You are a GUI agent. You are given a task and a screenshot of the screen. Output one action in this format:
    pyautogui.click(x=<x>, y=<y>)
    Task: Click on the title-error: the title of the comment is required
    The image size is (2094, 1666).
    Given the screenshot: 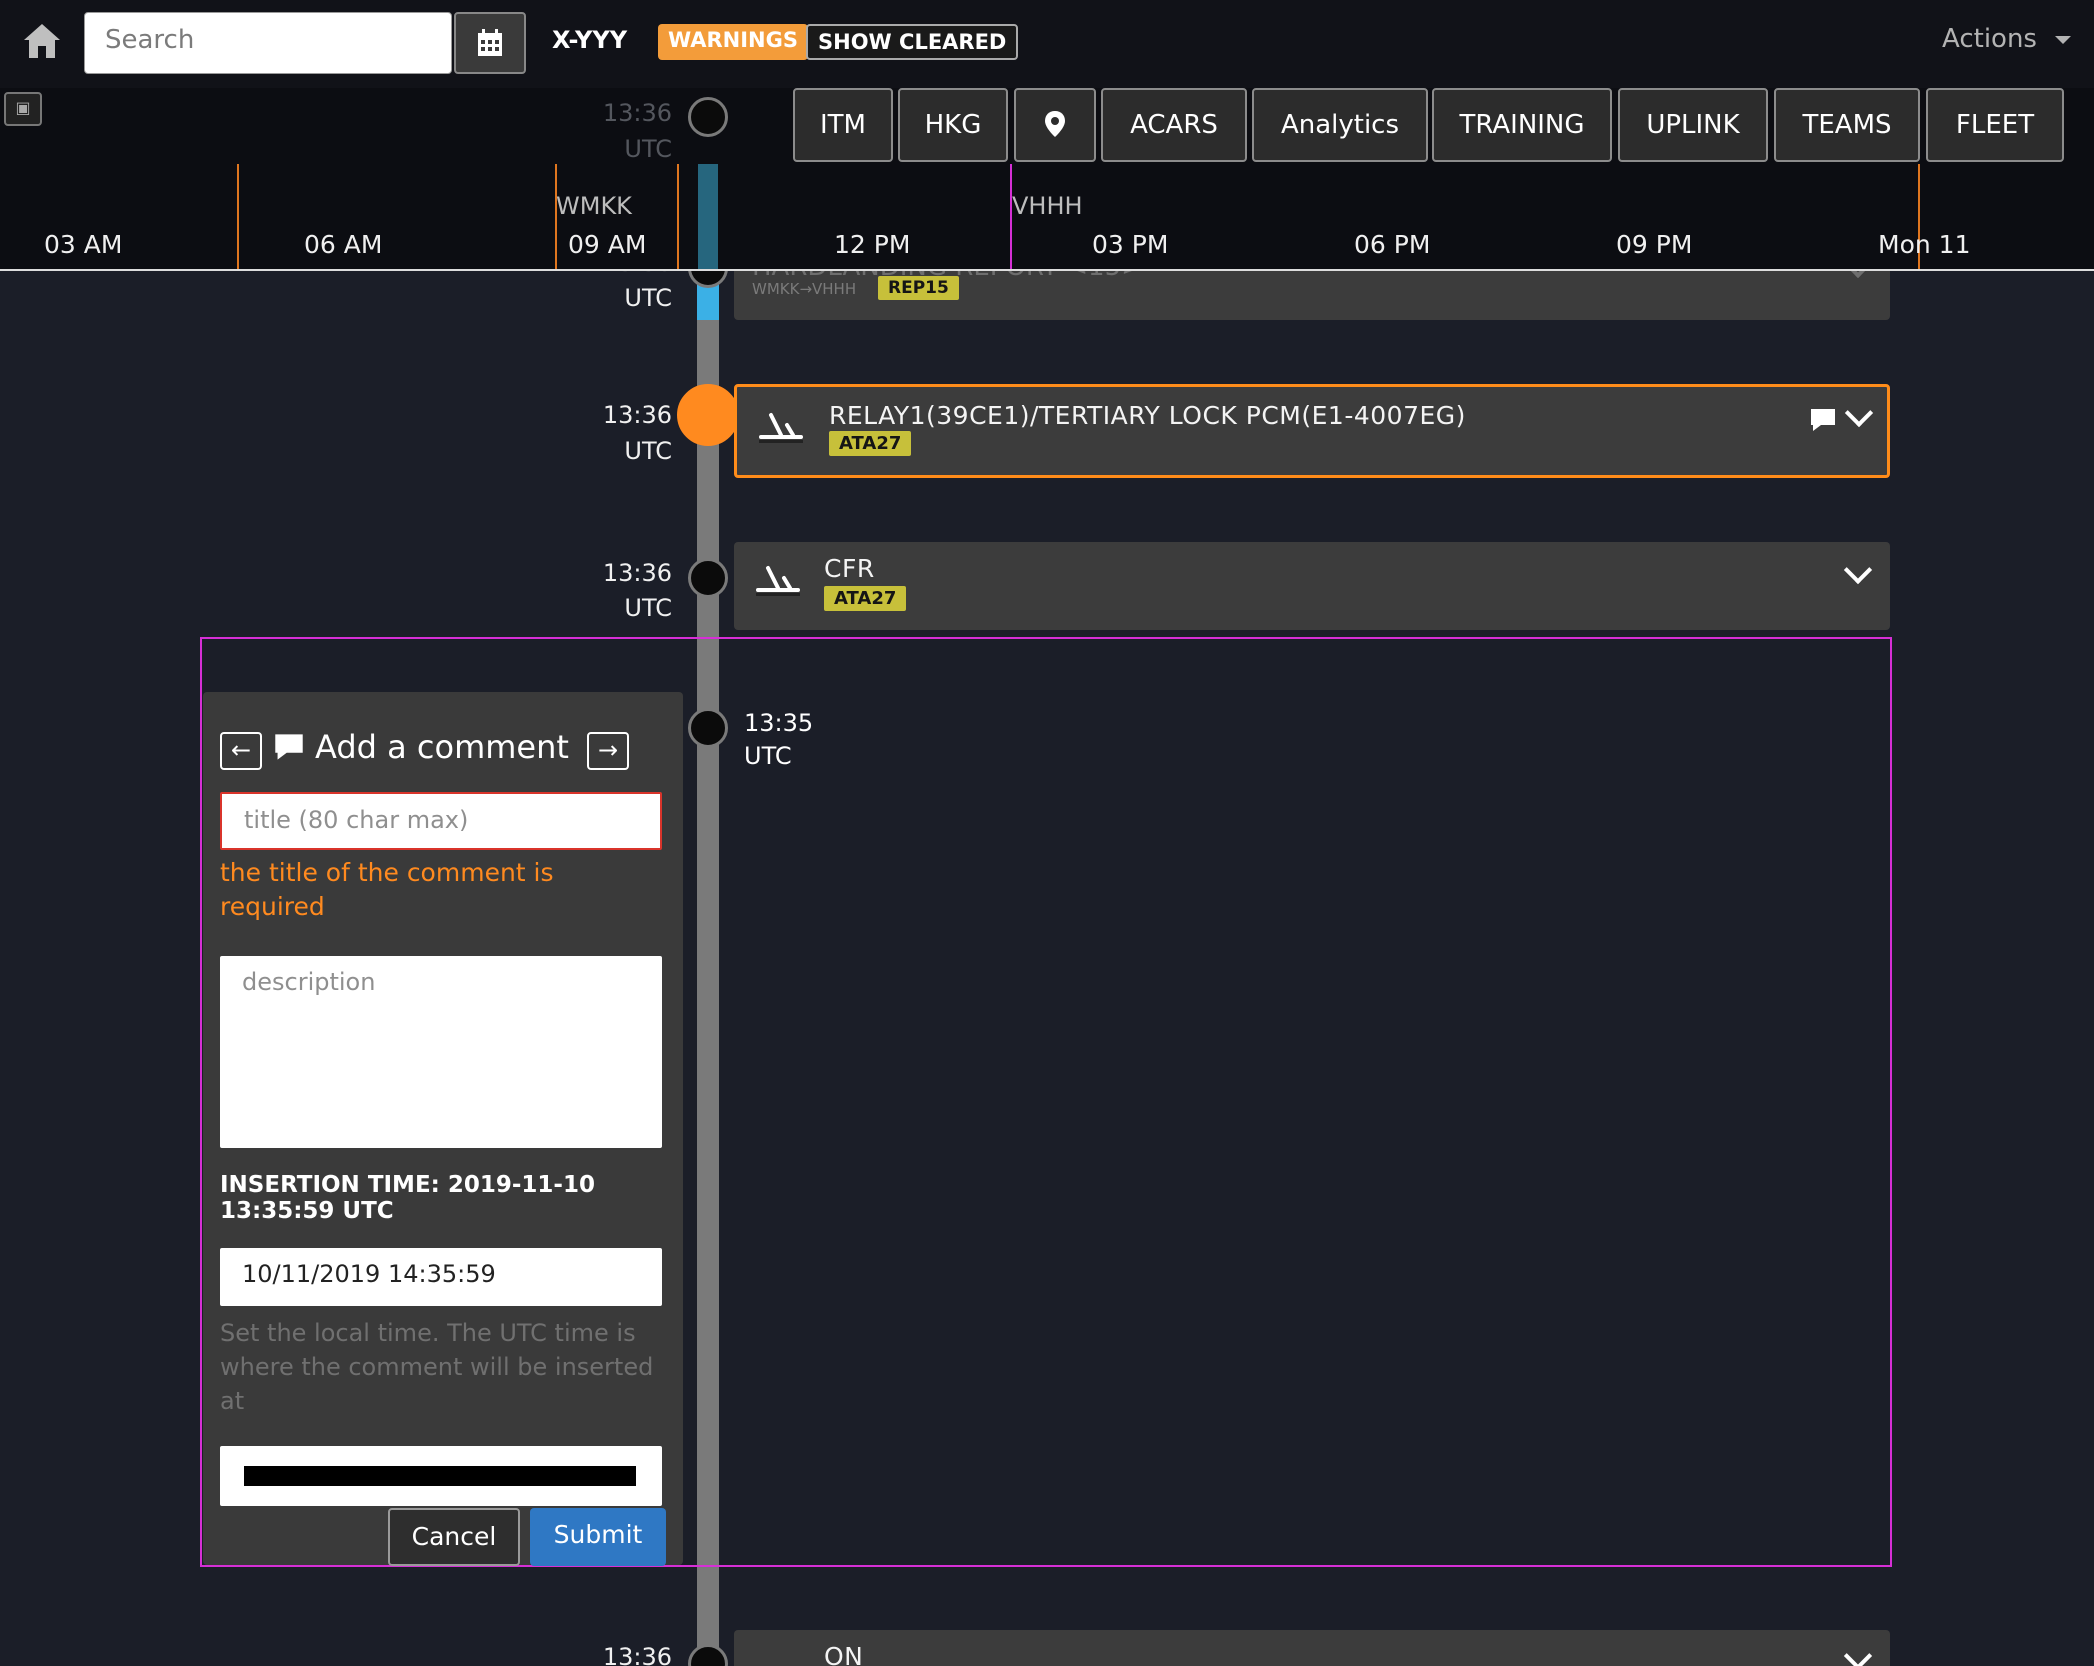 What is the action you would take?
    pyautogui.click(x=387, y=889)
    